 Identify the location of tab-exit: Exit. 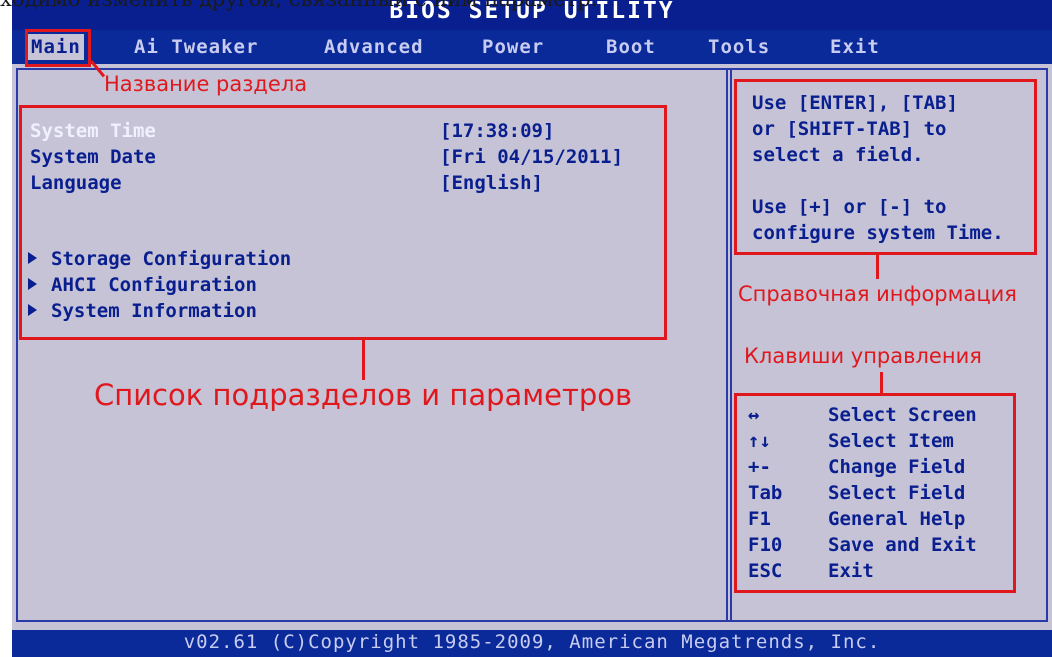
(855, 47).